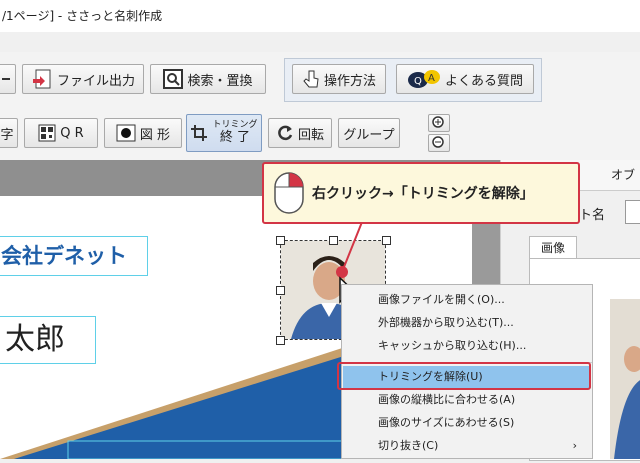  What do you see at coordinates (220, 81) in the screenshot?
I see `search-replace-label: 検索・置換` at bounding box center [220, 81].